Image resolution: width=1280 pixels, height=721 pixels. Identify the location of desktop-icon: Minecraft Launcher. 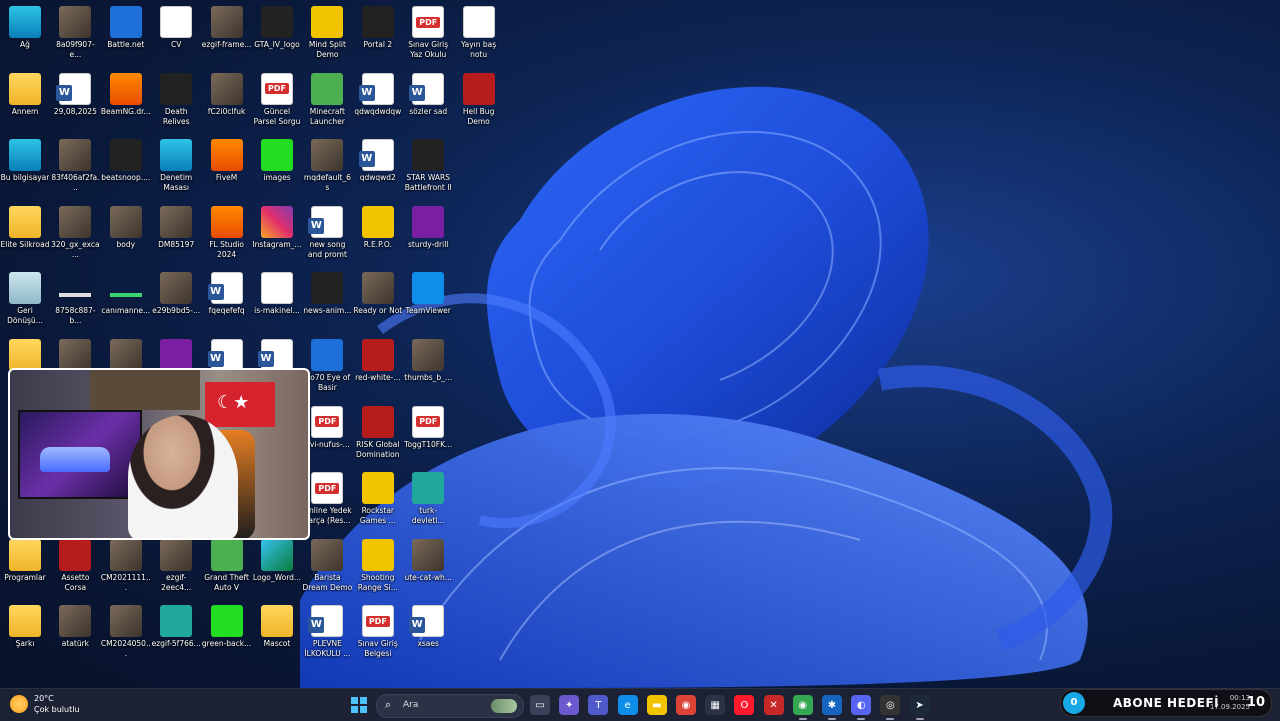
(327, 97).